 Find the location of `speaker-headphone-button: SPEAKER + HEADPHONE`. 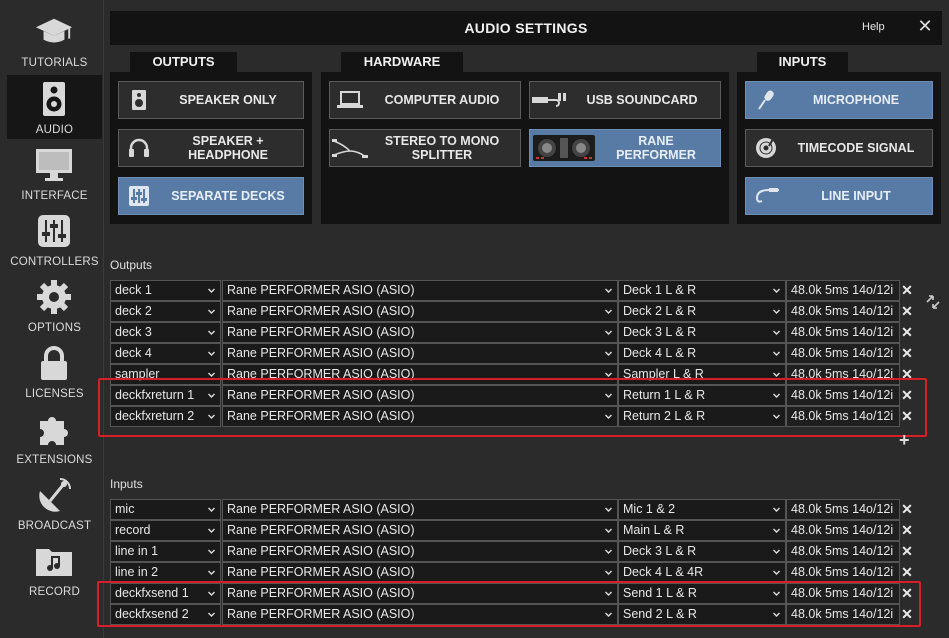

speaker-headphone-button: SPEAKER + HEADPHONE is located at coordinates (211, 148).